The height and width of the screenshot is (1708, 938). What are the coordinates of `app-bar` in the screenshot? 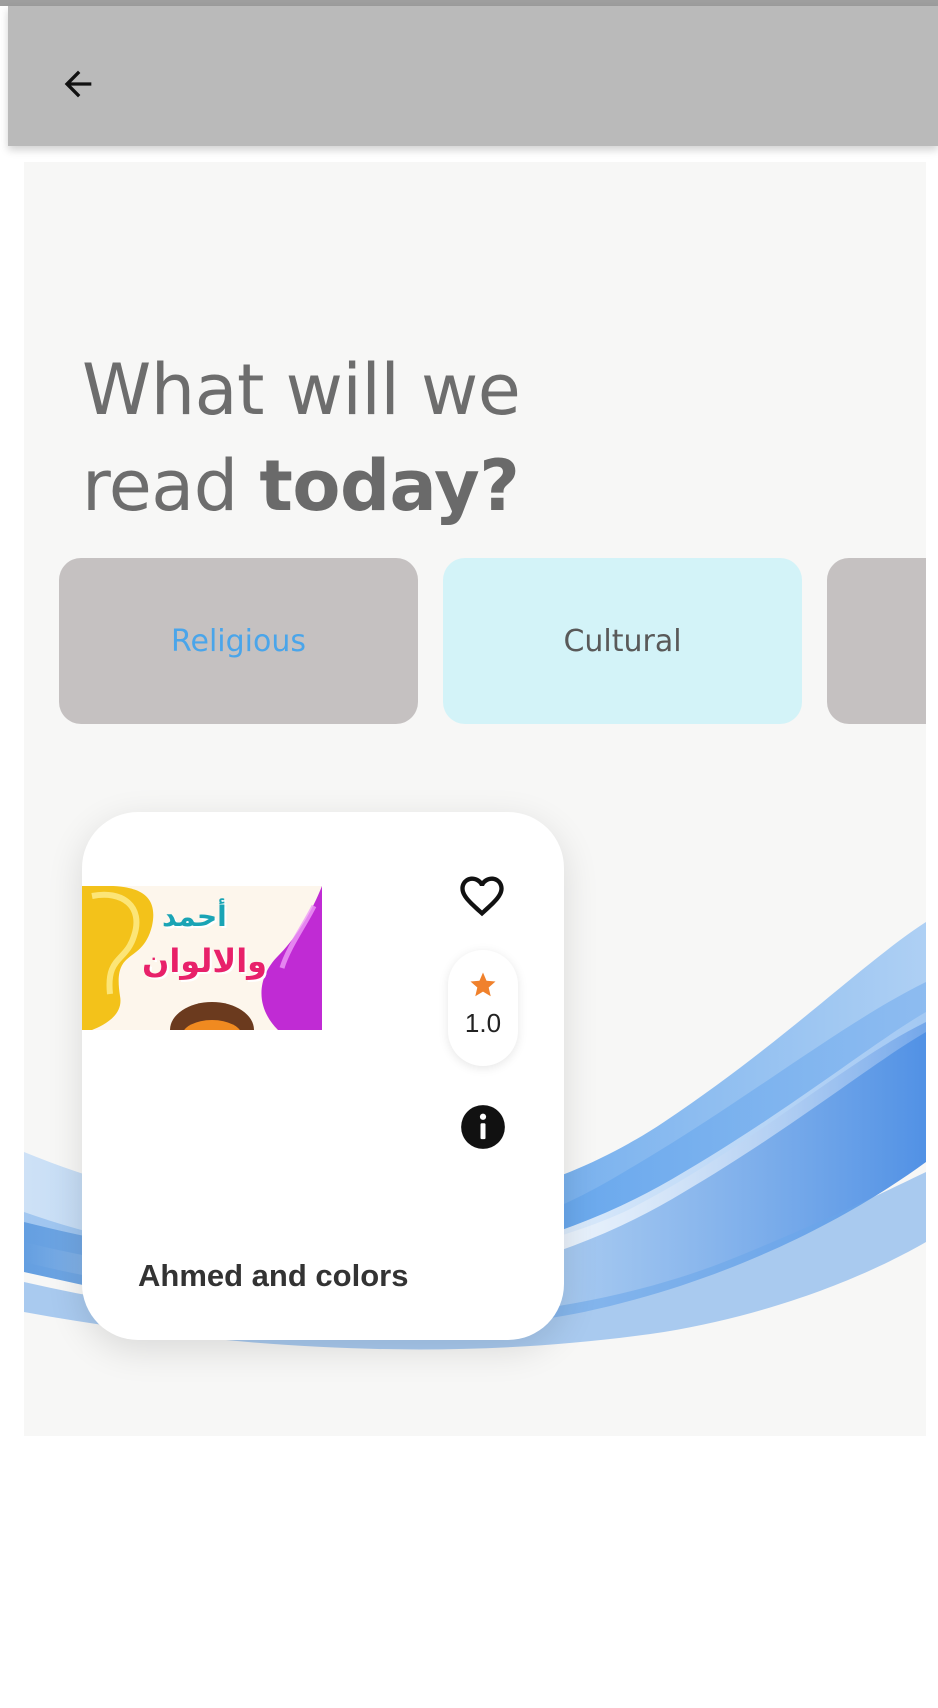 It's located at (473, 76).